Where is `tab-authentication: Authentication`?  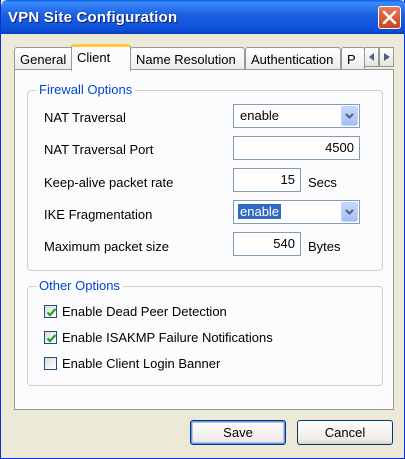 tab-authentication: Authentication is located at coordinates (293, 58).